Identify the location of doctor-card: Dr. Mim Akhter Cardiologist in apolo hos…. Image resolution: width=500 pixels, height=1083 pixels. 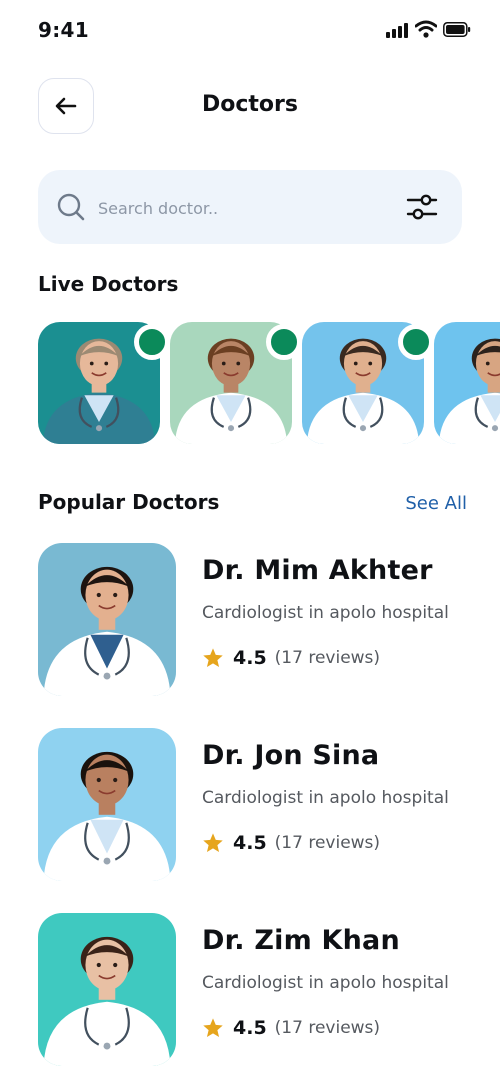
(258, 620).